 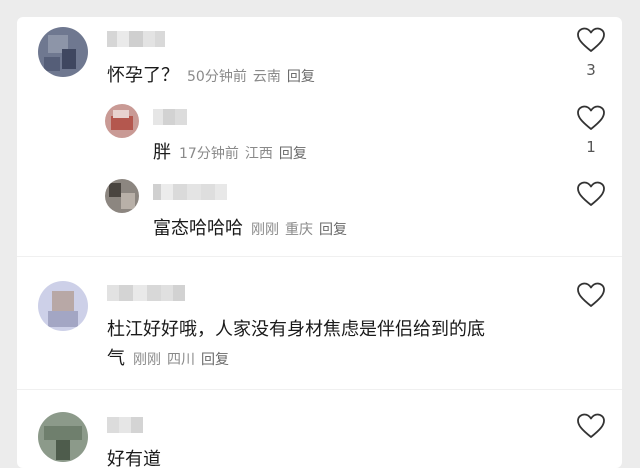 What do you see at coordinates (258, 154) in the screenshot?
I see `comment-location: 江西` at bounding box center [258, 154].